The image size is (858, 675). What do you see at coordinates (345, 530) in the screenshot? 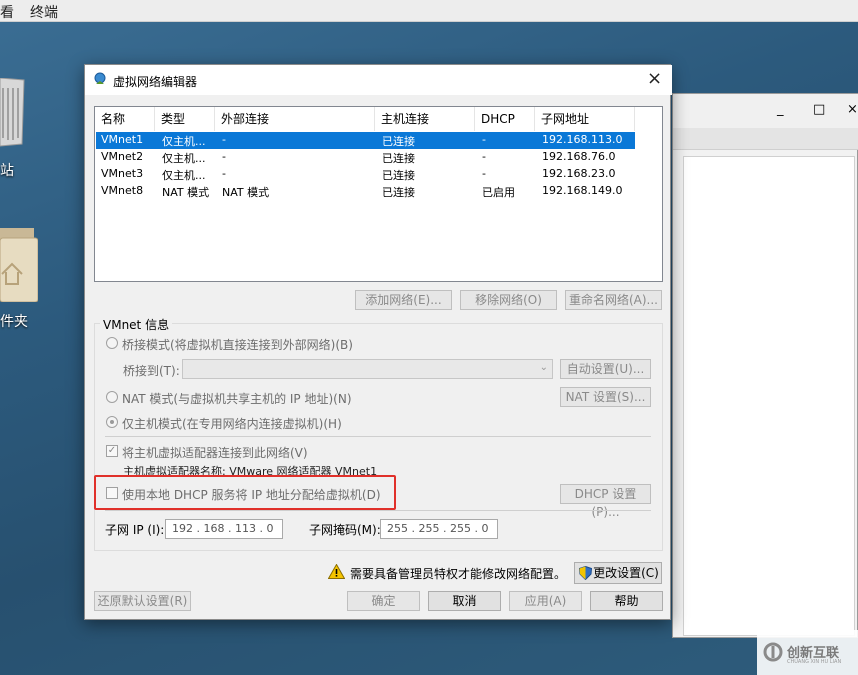
I see `subnet-mask-label: 子网掩码(M):` at bounding box center [345, 530].